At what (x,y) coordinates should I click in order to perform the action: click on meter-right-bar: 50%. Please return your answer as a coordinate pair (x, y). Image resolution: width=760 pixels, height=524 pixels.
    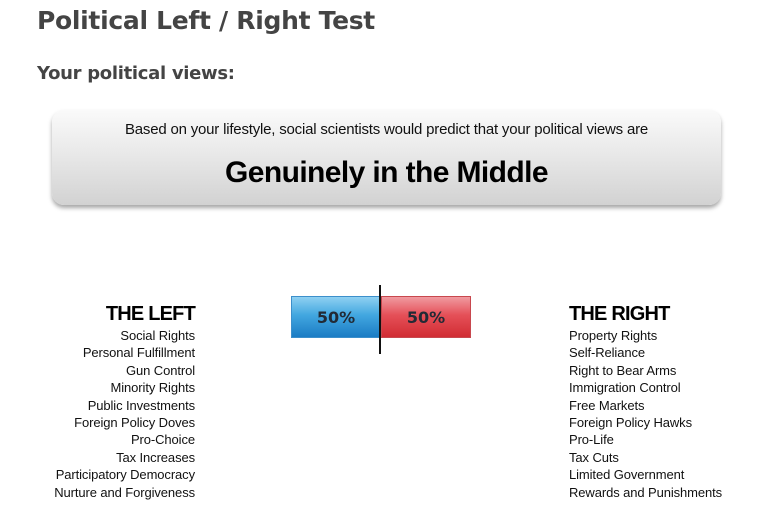
    Looking at the image, I should click on (426, 317).